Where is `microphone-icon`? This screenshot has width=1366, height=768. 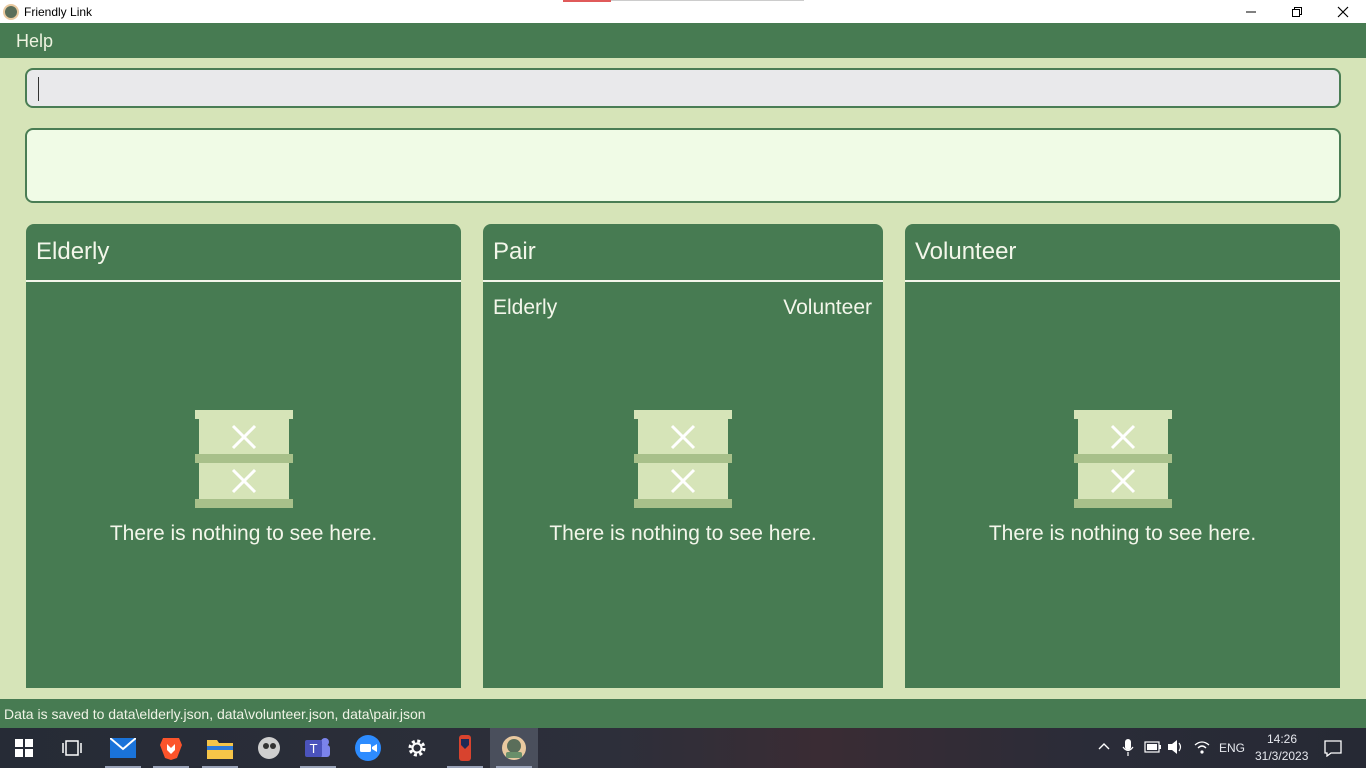
microphone-icon is located at coordinates (1128, 748).